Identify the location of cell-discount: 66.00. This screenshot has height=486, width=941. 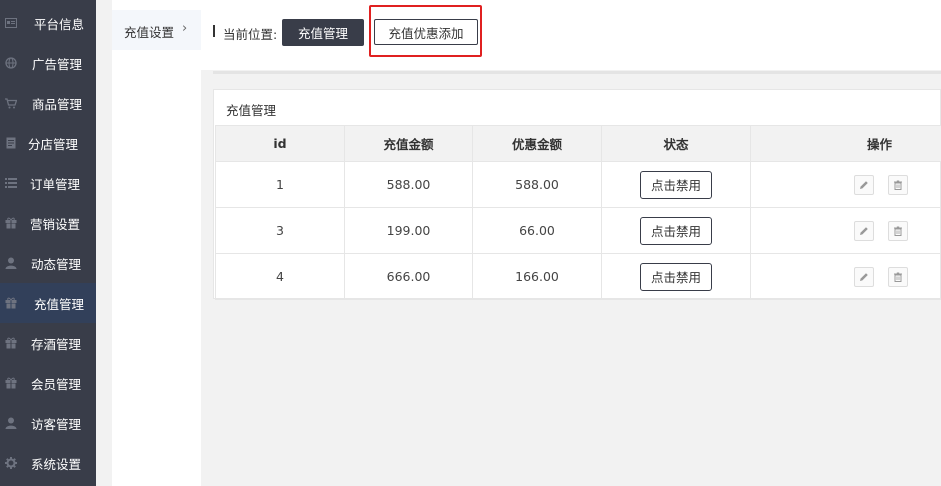
(537, 230).